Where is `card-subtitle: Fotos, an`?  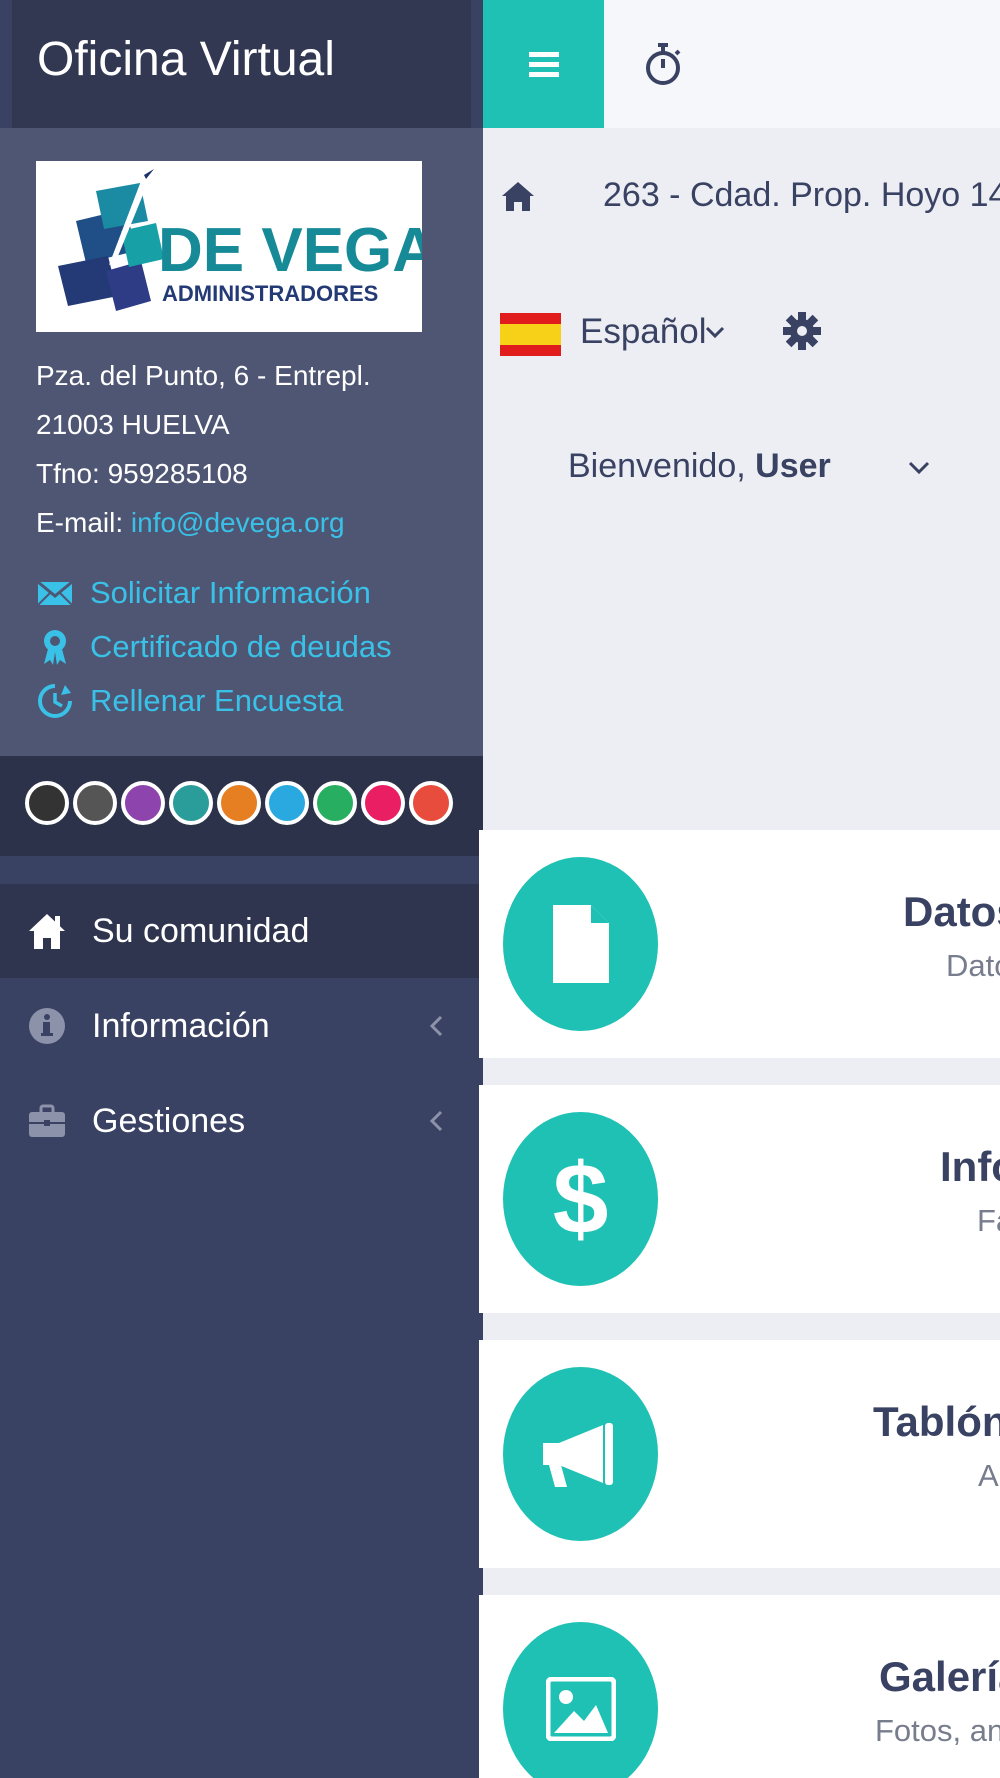 card-subtitle: Fotos, an is located at coordinates (937, 1730).